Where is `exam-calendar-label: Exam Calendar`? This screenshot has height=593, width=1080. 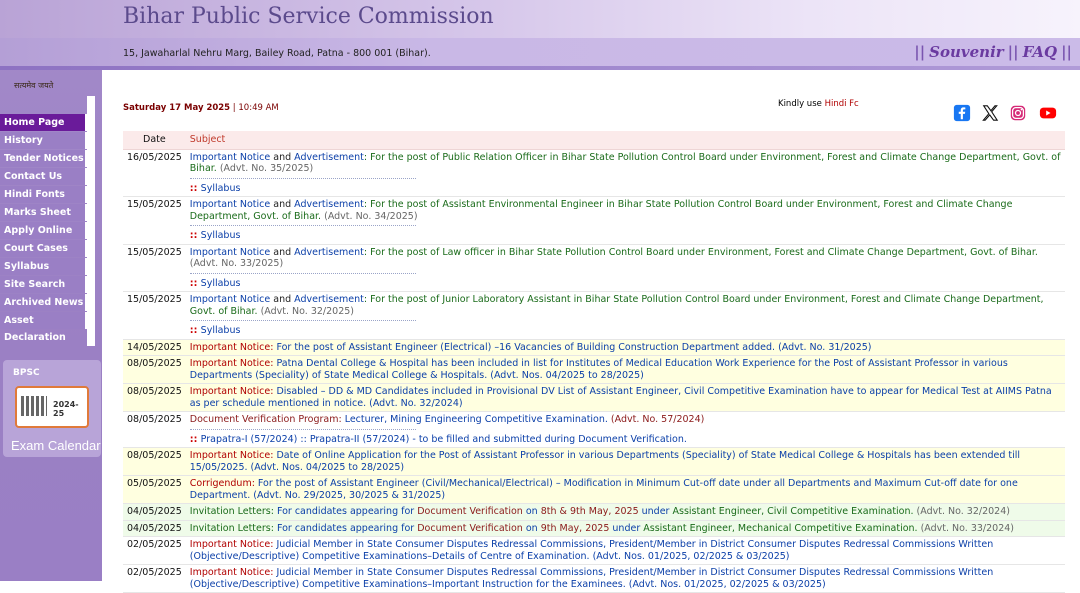 exam-calendar-label: Exam Calendar is located at coordinates (56, 445).